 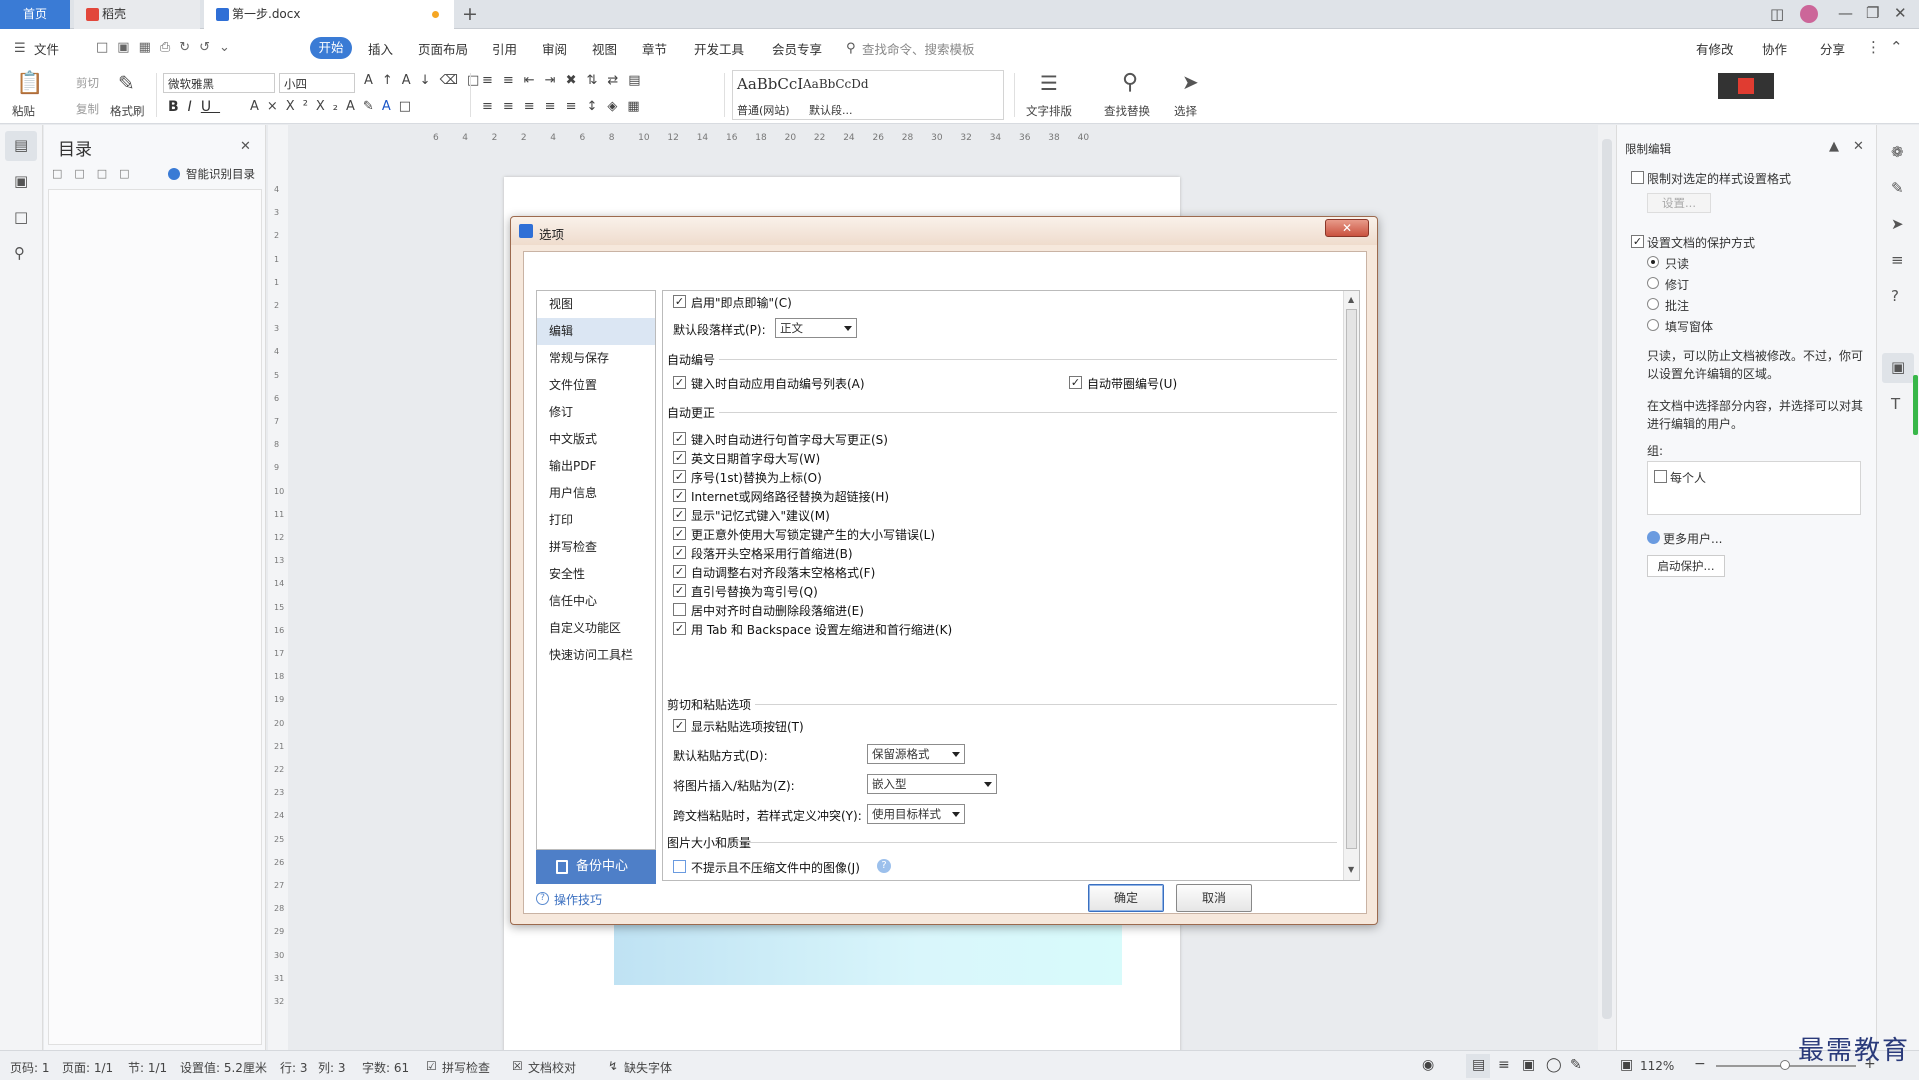 What do you see at coordinates (1896, 47) in the screenshot?
I see `collapse-ribbon-icon: ⌃` at bounding box center [1896, 47].